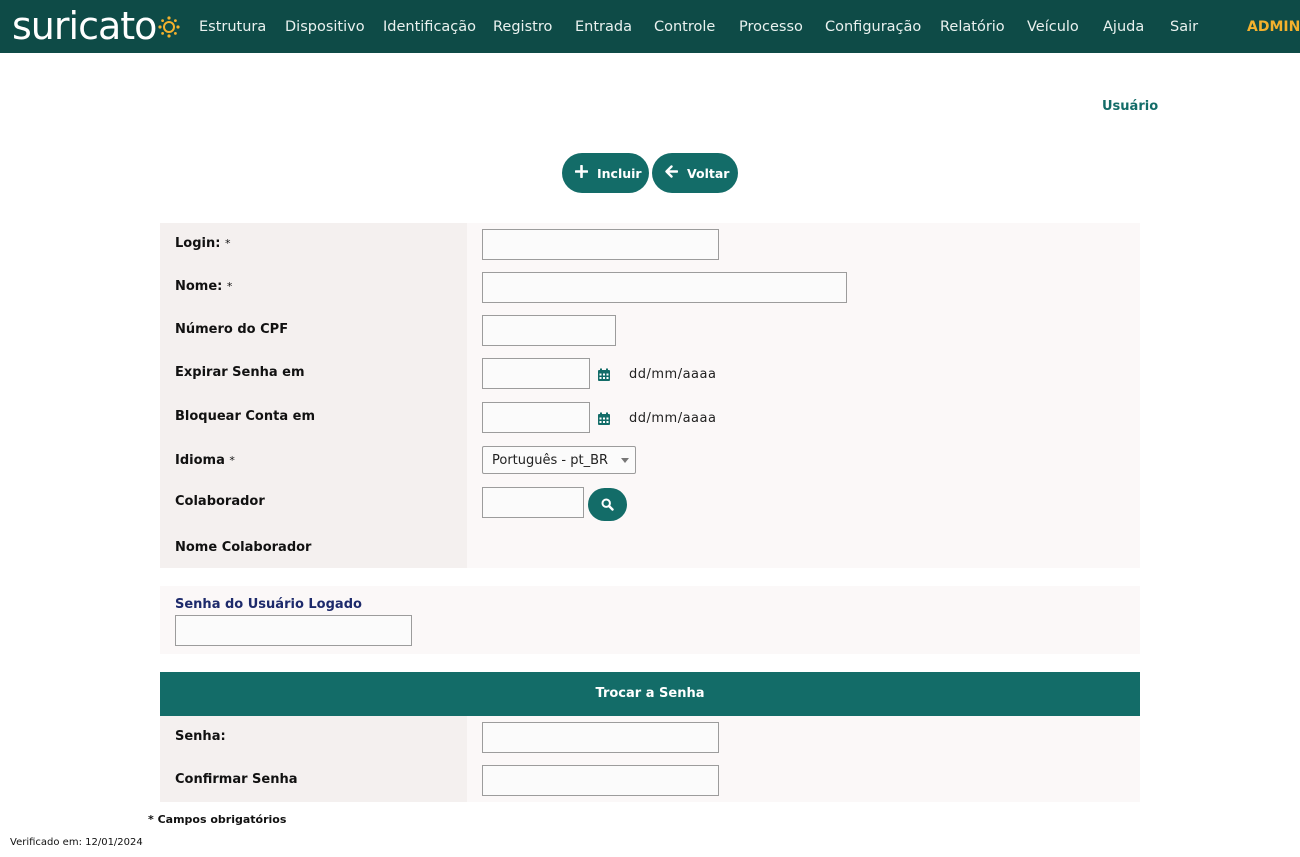  What do you see at coordinates (203, 243) in the screenshot?
I see `login-label: Login: *` at bounding box center [203, 243].